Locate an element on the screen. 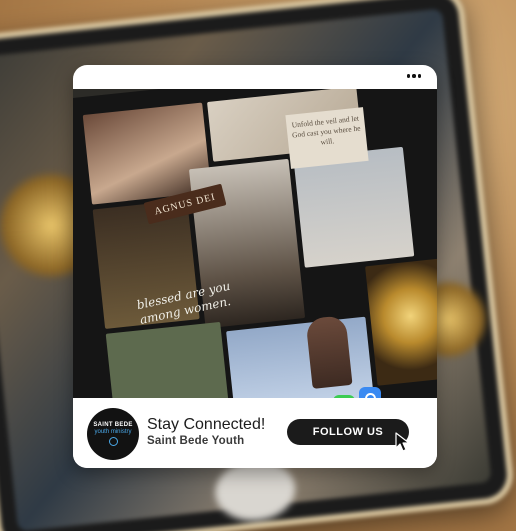 The width and height of the screenshot is (516, 531). mouse-pointer-icon is located at coordinates (402, 442).